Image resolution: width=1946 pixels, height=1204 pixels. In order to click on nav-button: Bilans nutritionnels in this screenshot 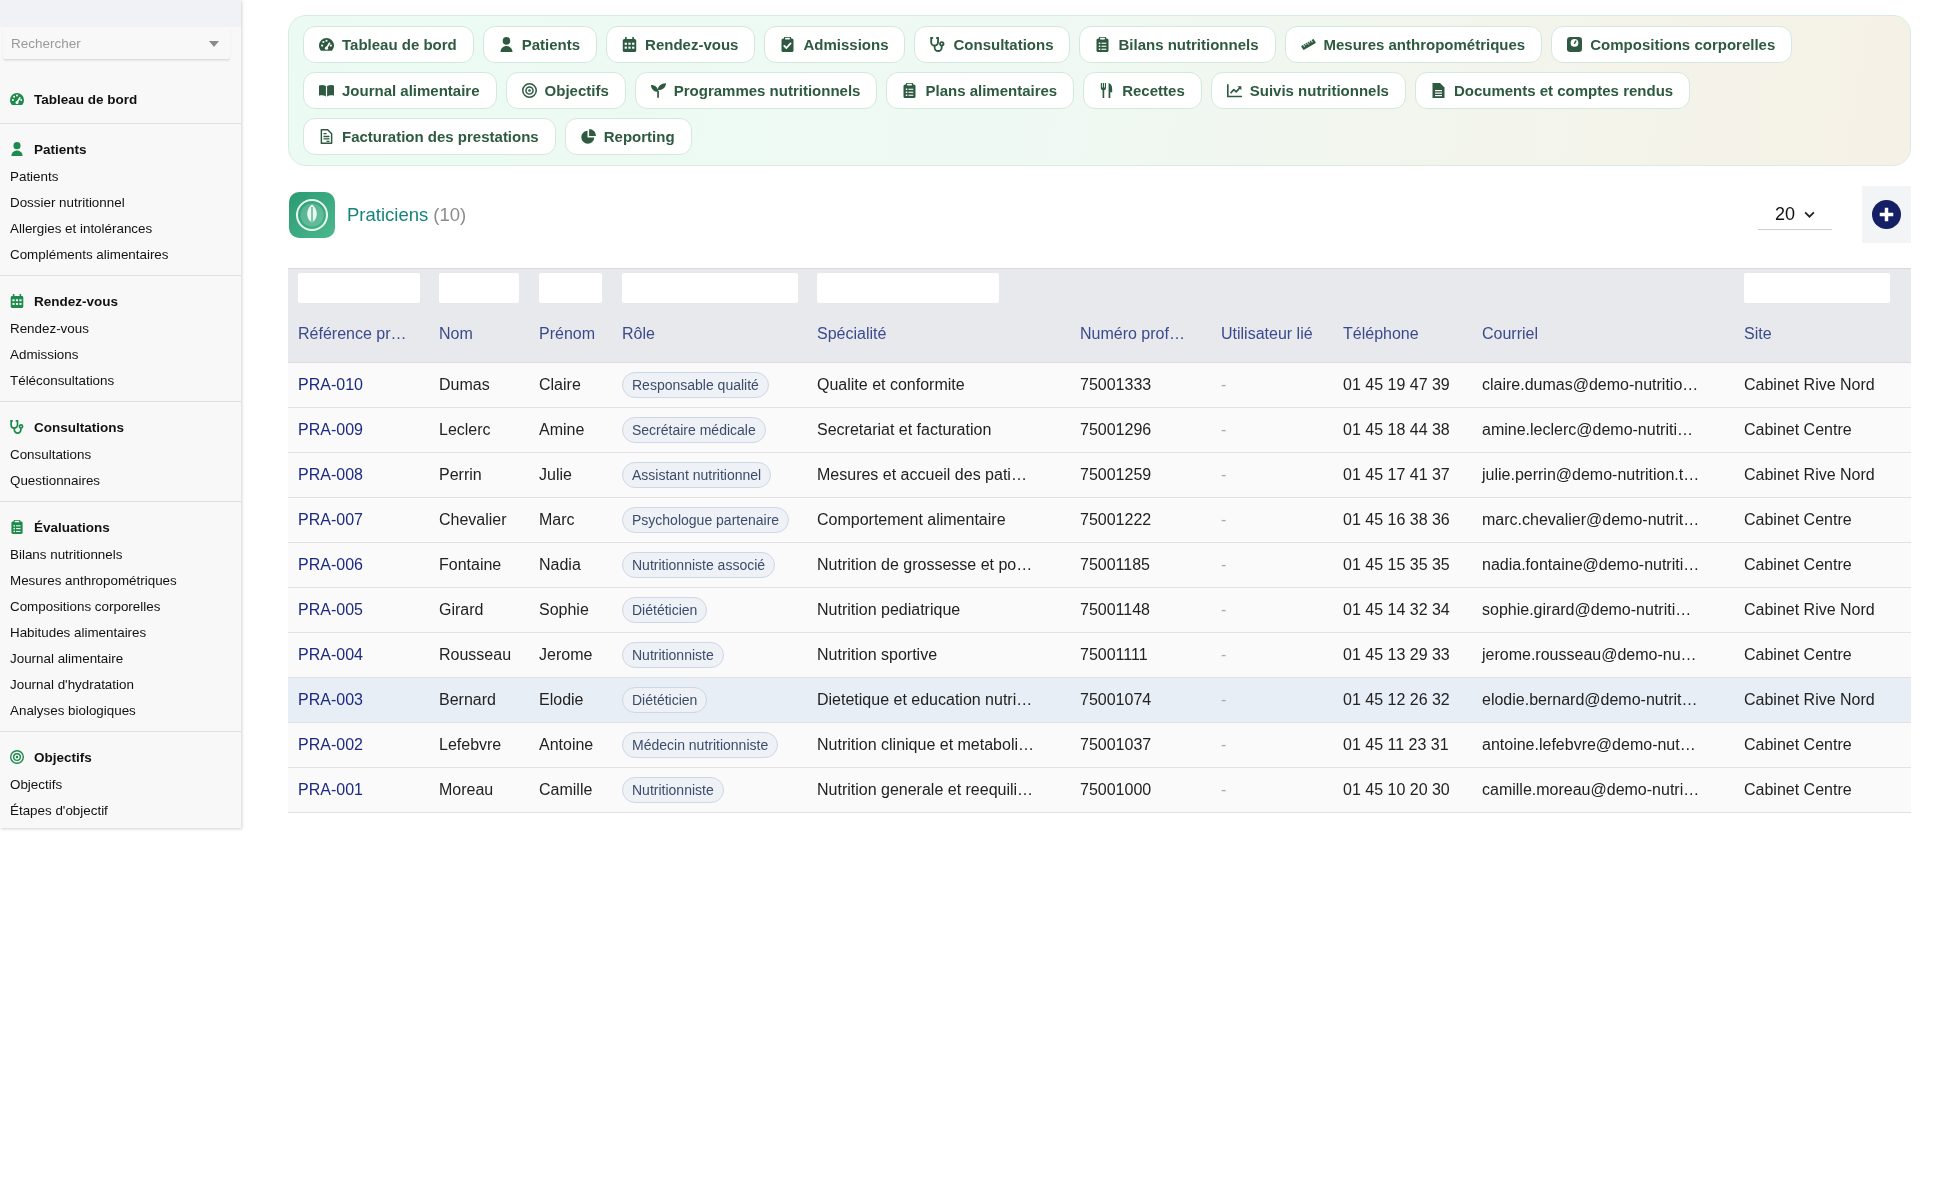, I will do `click(1177, 44)`.